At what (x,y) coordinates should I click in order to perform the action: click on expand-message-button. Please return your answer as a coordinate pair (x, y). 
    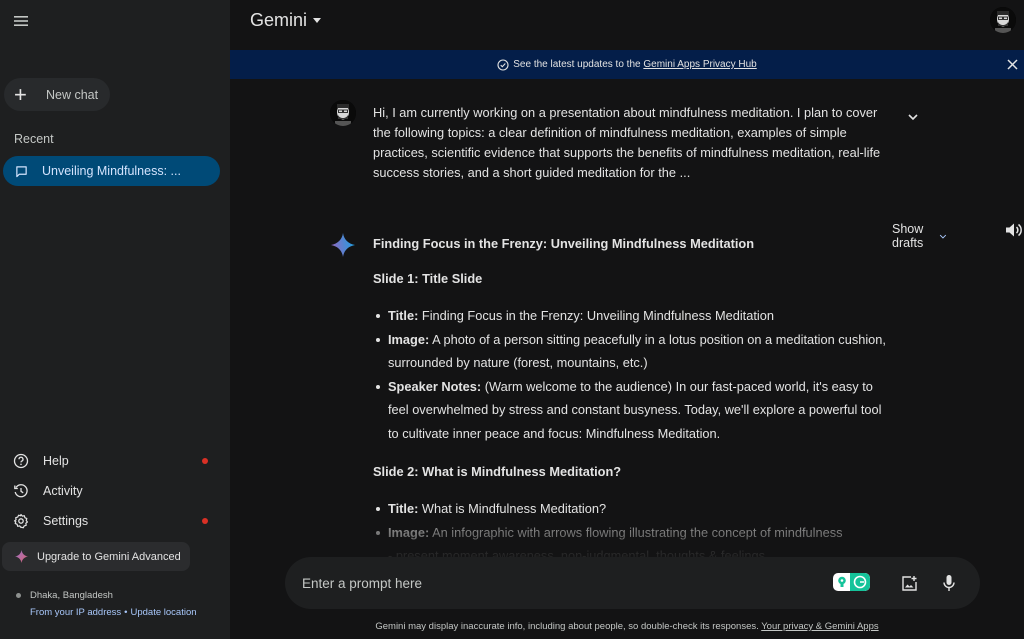
    Looking at the image, I should click on (913, 117).